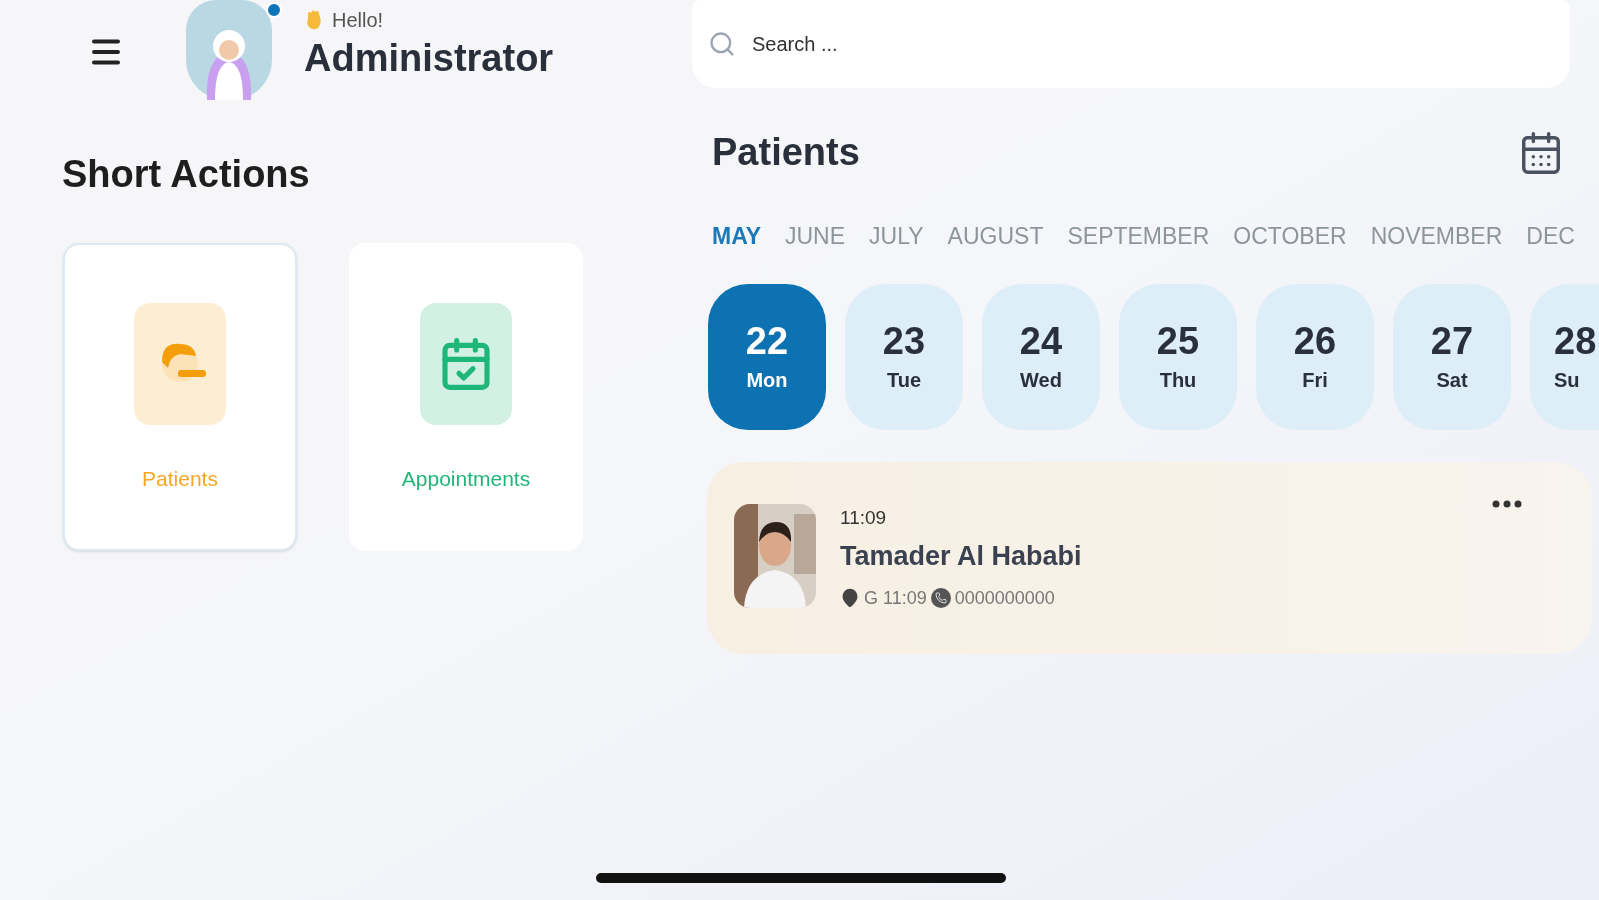 The width and height of the screenshot is (1599, 900). I want to click on month-tab: OCTOBER, so click(1290, 236).